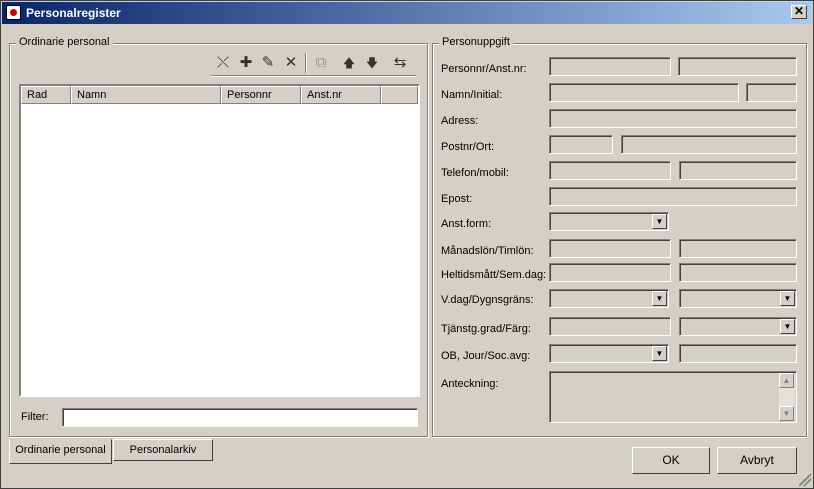 The width and height of the screenshot is (814, 489). I want to click on ort-field, so click(709, 144).